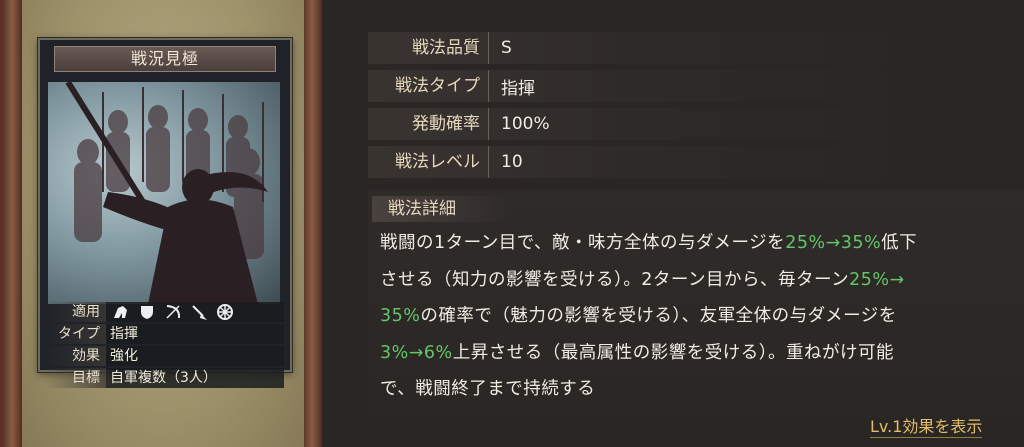  What do you see at coordinates (658, 316) in the screenshot?
I see `detail-text-segment: の確率で（魅力の影響を受ける）、友軍全体の与ダメージを` at bounding box center [658, 316].